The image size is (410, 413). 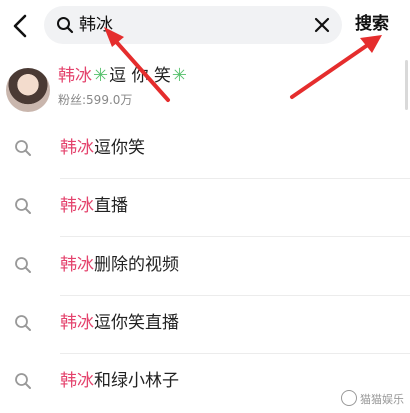 What do you see at coordinates (205, 91) in the screenshot?
I see `user-result-row: 韩冰✳逗 你 笑✳ 粉丝:599.0万` at bounding box center [205, 91].